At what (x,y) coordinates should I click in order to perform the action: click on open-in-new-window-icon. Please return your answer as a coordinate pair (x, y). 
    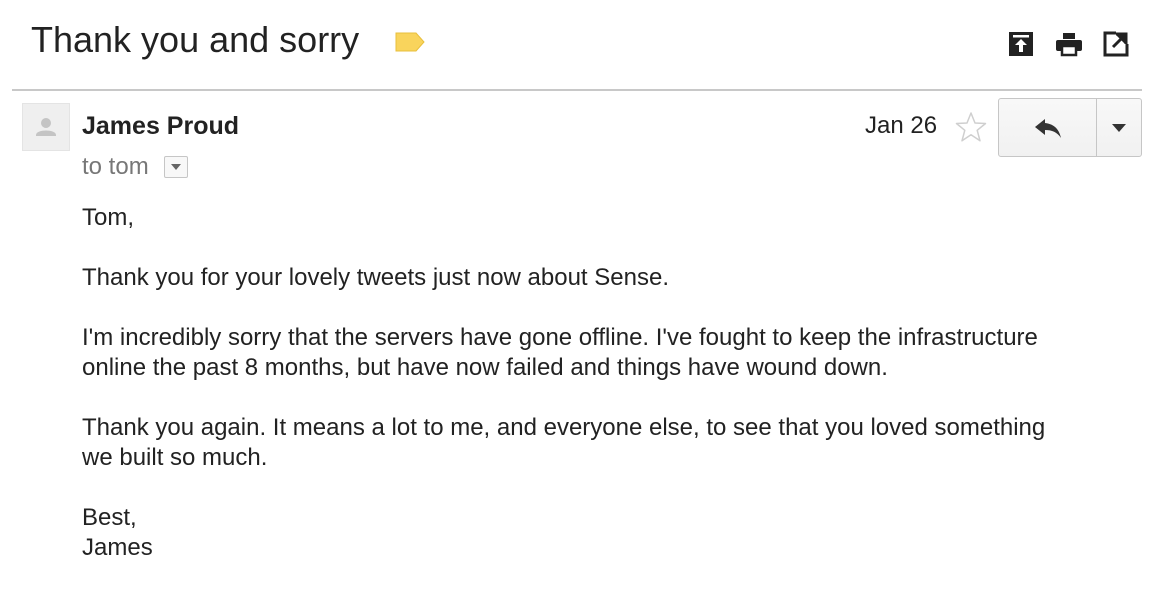
    Looking at the image, I should click on (1116, 44).